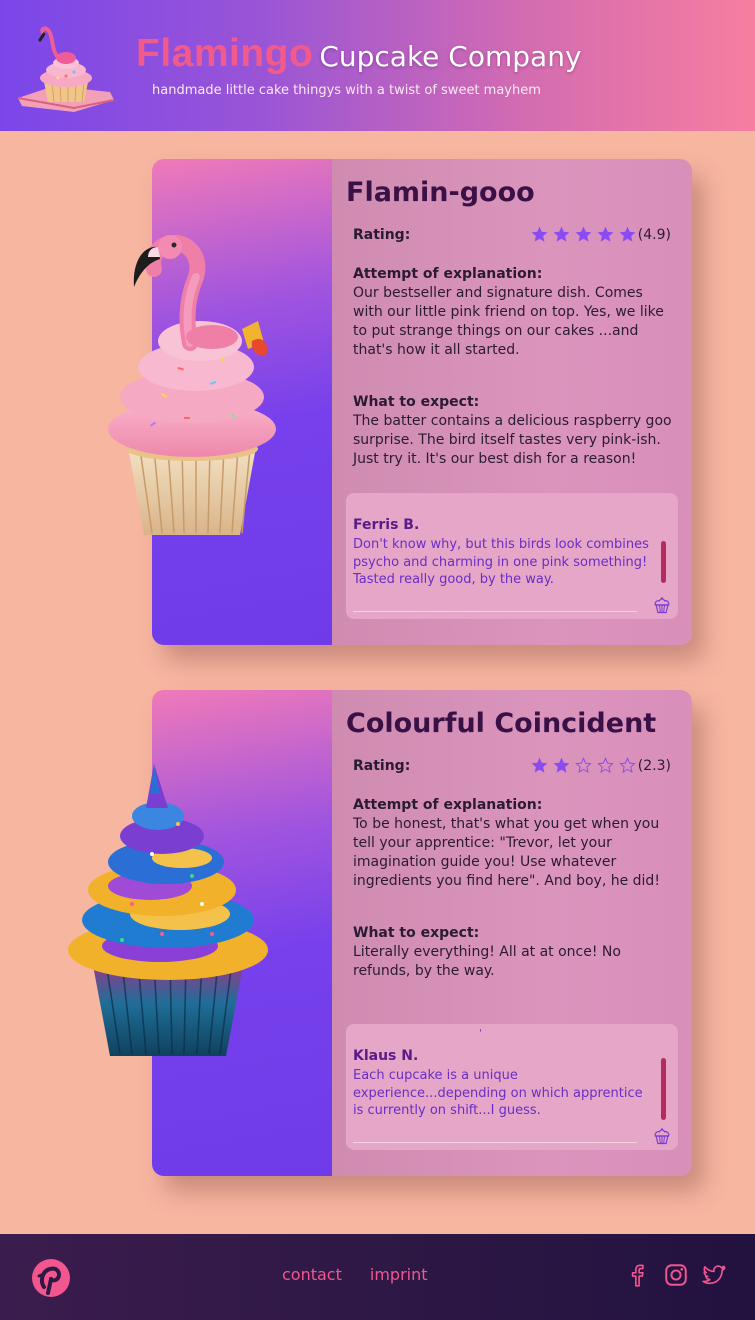 The image size is (755, 1320). I want to click on colourful-cupcake-image, so click(168, 910).